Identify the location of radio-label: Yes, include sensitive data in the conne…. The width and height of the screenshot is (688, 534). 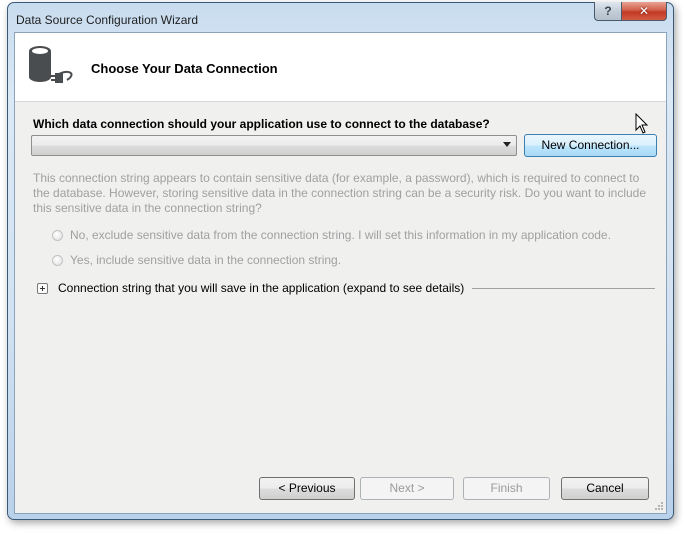
(206, 260).